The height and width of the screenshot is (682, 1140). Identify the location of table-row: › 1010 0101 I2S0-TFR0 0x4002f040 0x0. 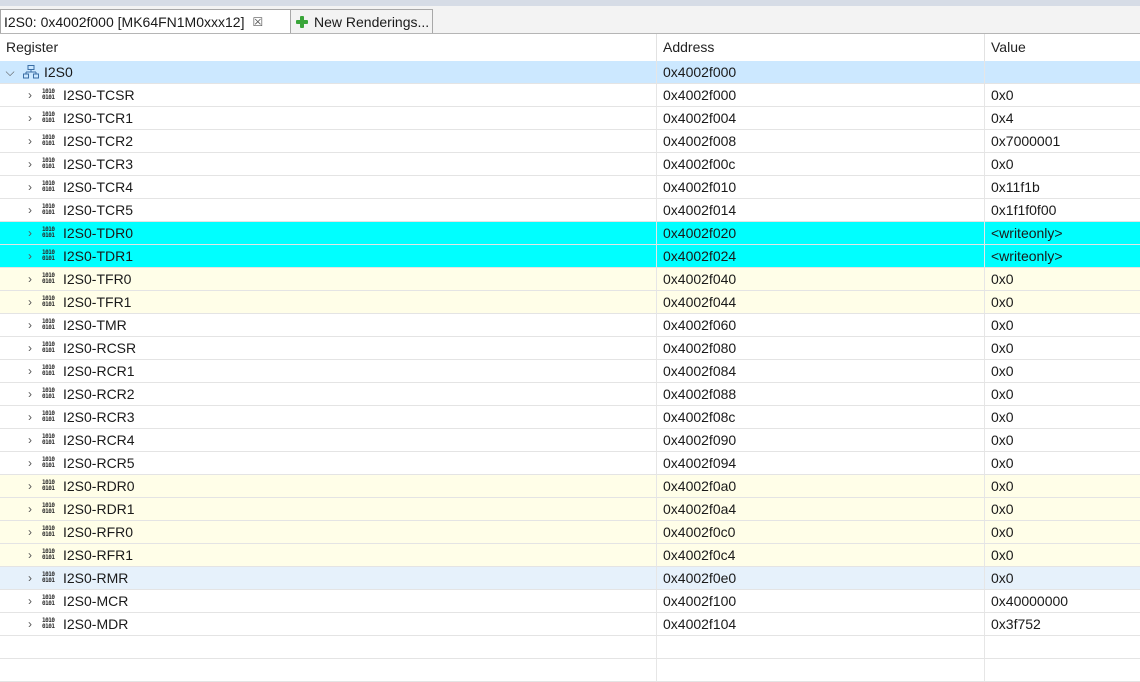
(570, 279).